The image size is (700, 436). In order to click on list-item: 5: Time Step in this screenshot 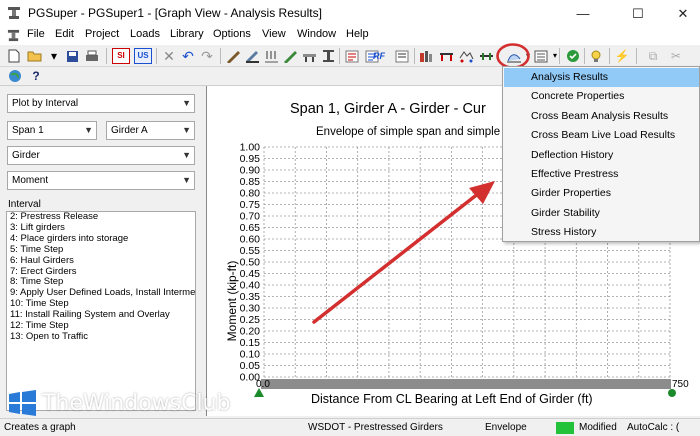, I will do `click(101, 250)`.